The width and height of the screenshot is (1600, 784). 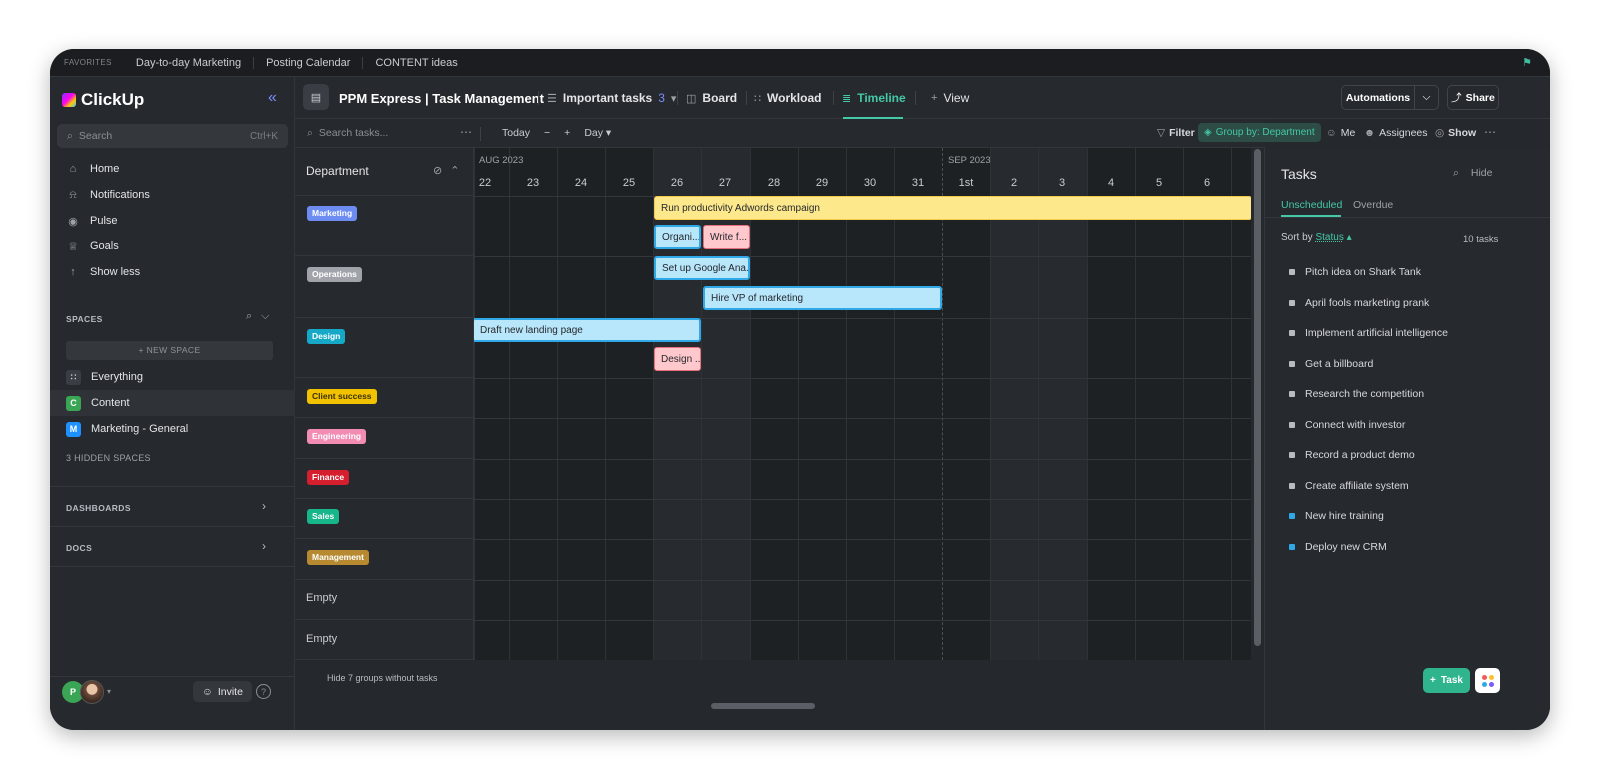 What do you see at coordinates (98, 508) in the screenshot?
I see `dashboards-heading: DASHBOARDS` at bounding box center [98, 508].